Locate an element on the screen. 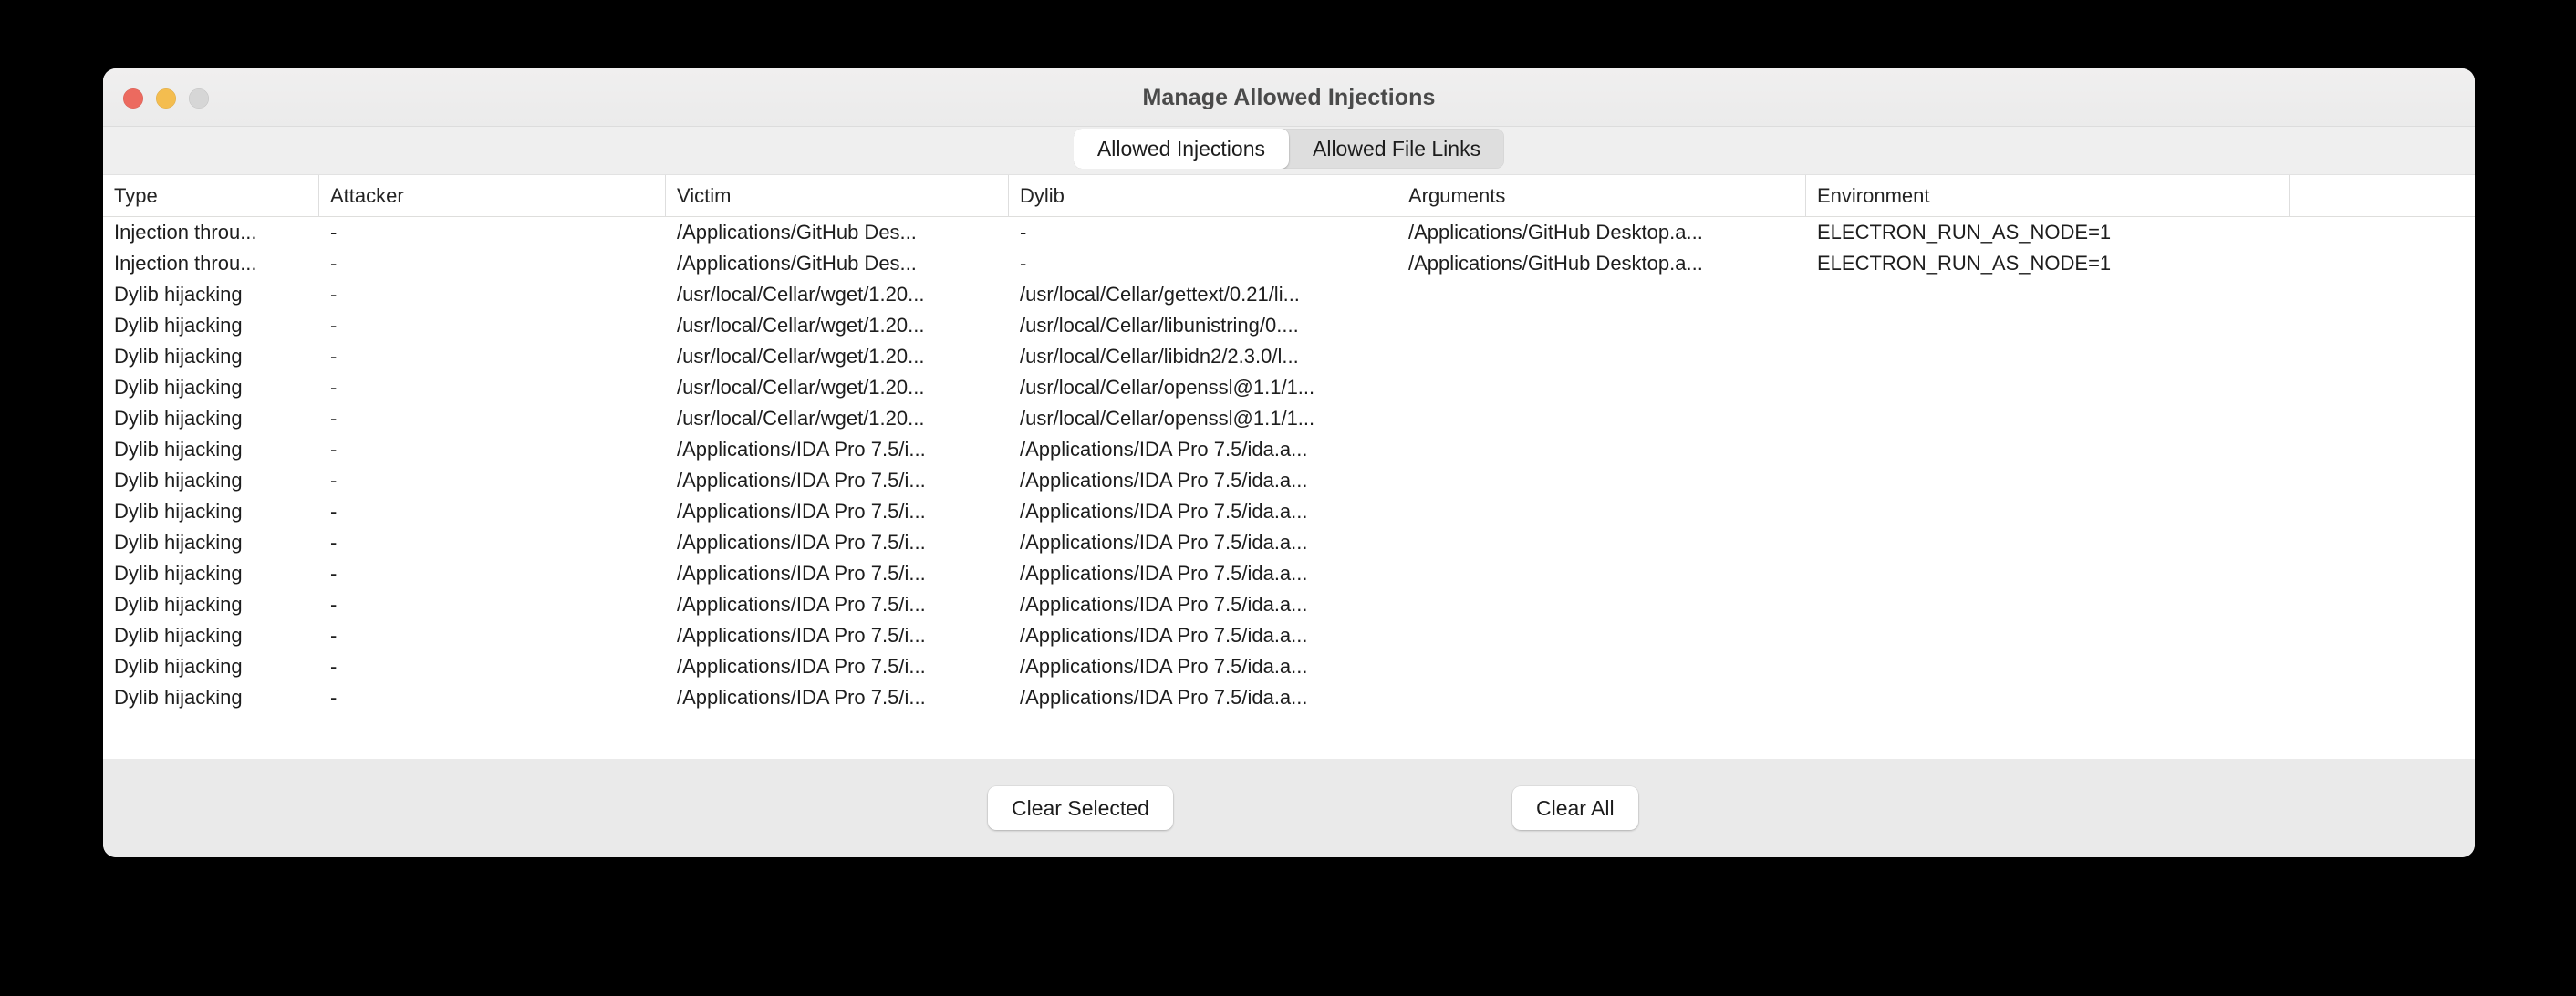  clear-all-button: Clear All is located at coordinates (1575, 808).